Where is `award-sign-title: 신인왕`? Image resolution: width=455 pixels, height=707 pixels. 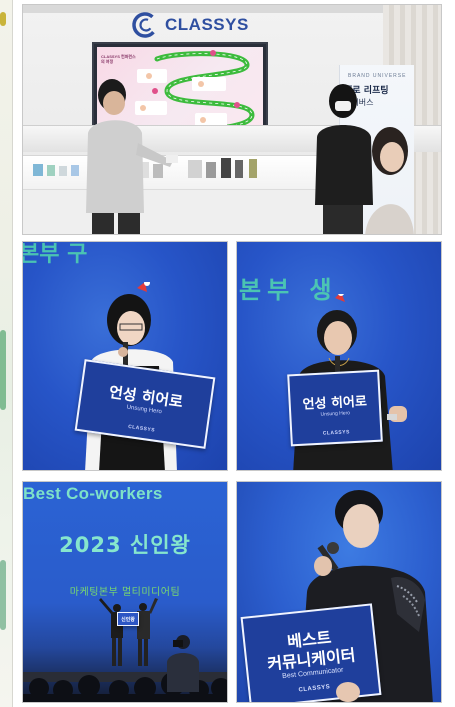 award-sign-title: 신인왕 is located at coordinates (128, 620).